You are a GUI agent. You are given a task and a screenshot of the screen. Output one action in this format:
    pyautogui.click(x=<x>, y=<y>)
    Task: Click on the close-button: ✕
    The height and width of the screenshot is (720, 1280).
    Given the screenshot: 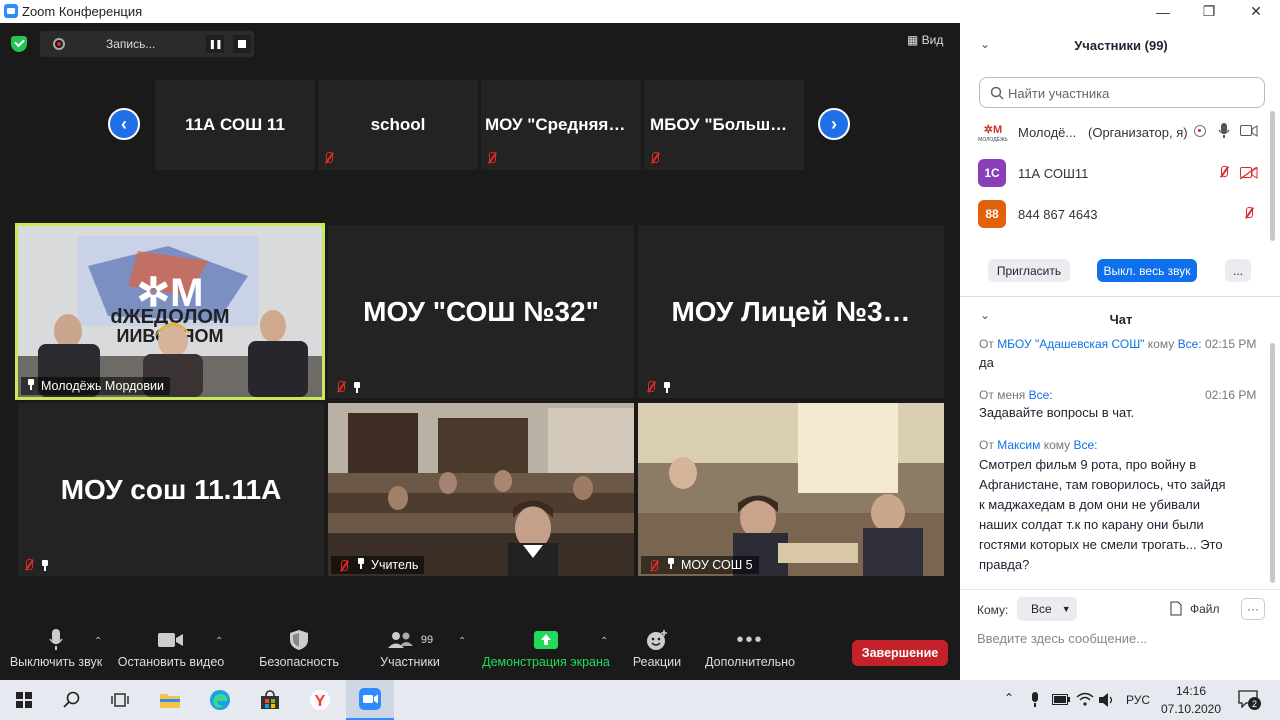 What is the action you would take?
    pyautogui.click(x=1256, y=11)
    